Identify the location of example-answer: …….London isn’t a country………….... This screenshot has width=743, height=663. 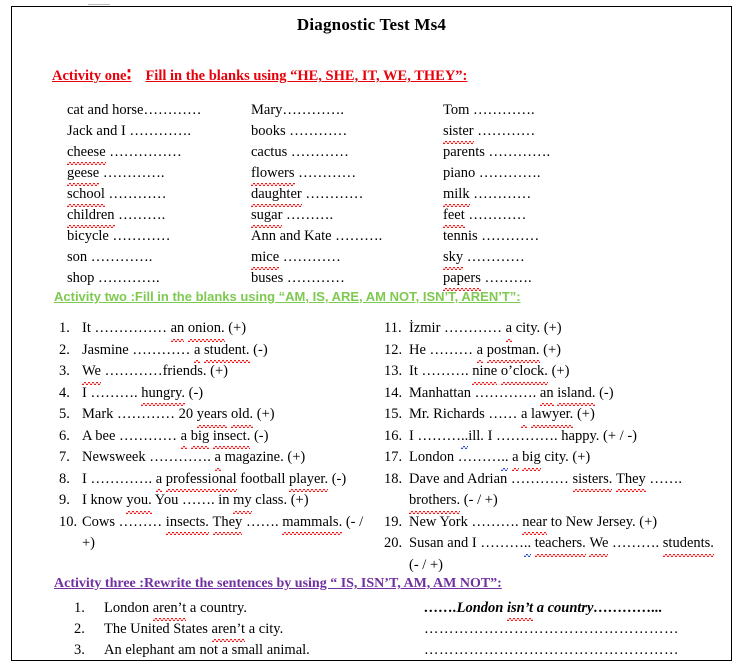
(574, 609).